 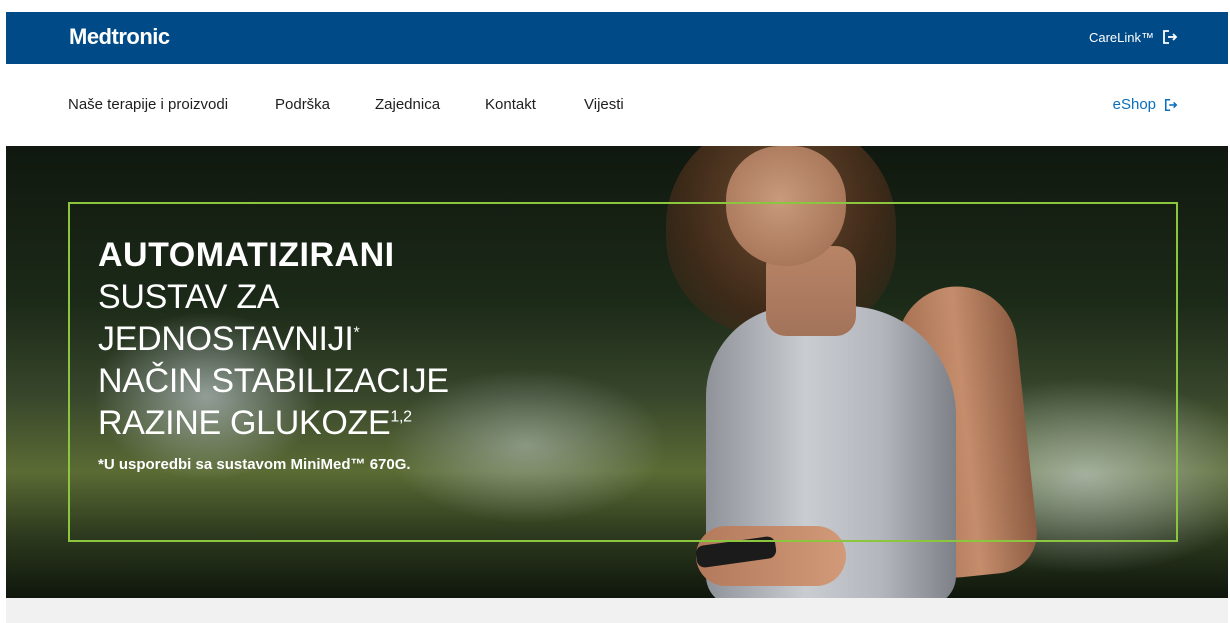 I want to click on hero-line-5: RAZINE GLUKOZE1,2, so click(x=273, y=423).